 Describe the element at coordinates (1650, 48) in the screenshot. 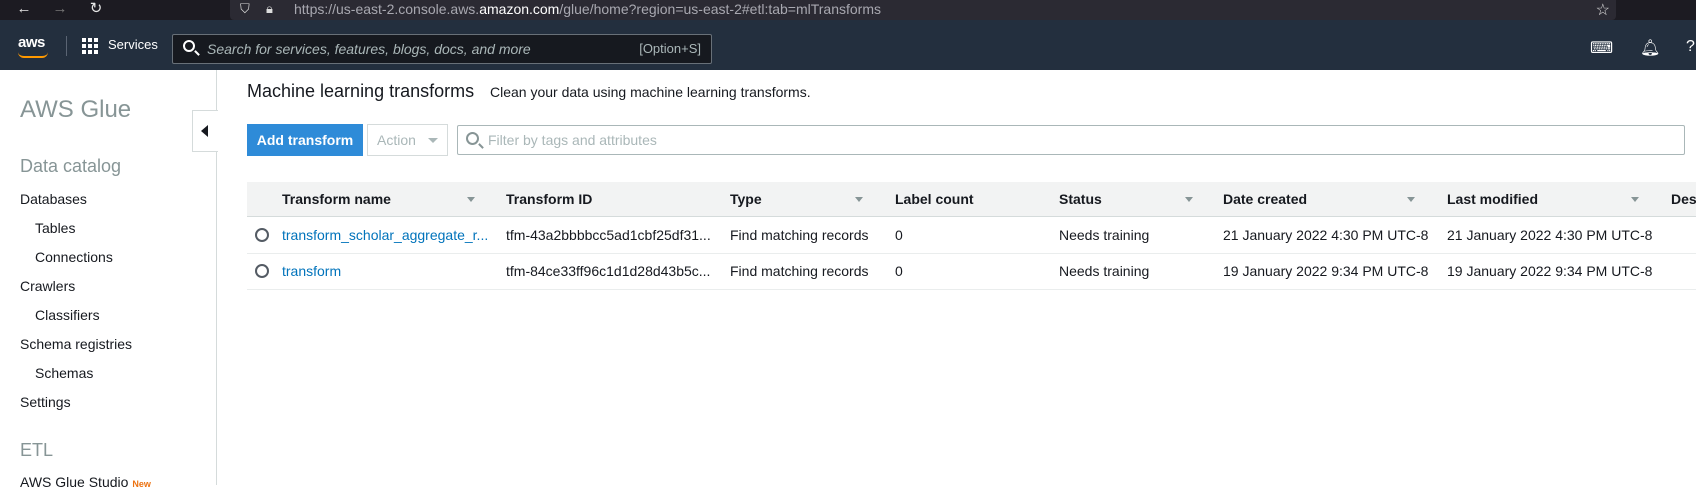

I see `notifications-bell-icon: 🔔︎` at that location.